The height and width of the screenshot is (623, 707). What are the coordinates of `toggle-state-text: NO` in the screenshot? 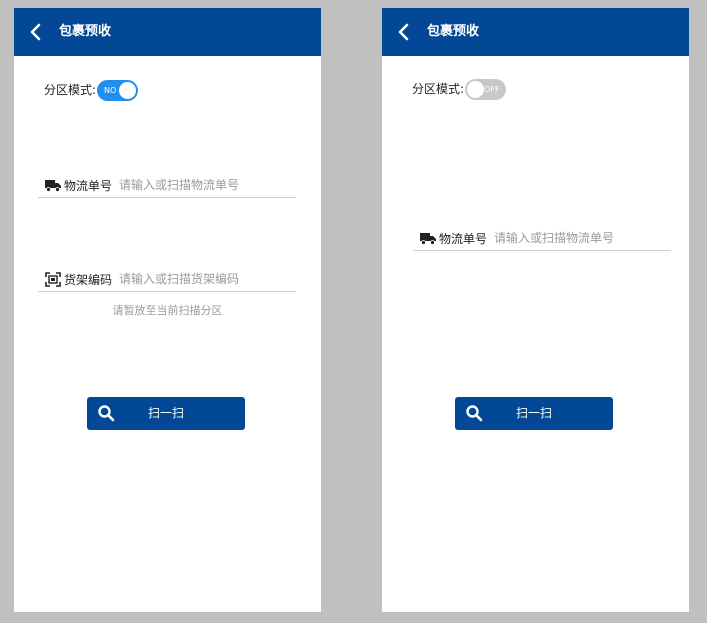 It's located at (110, 90).